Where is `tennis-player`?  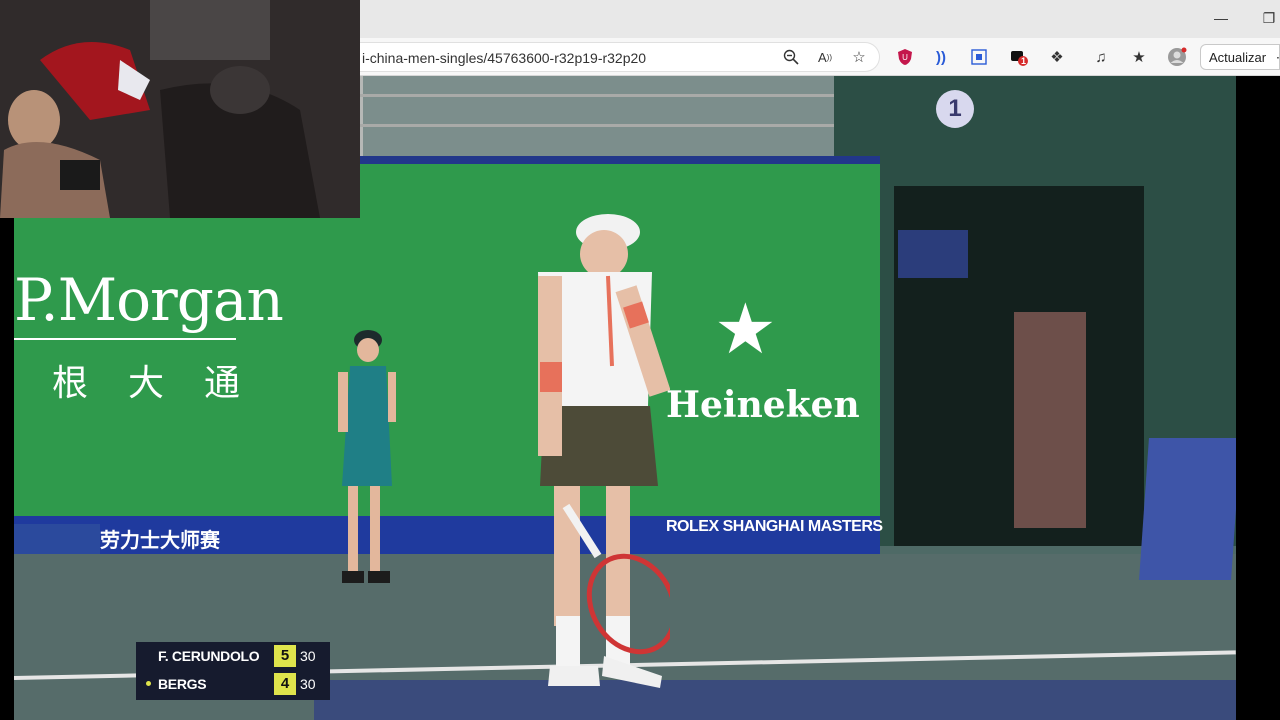
tennis-player is located at coordinates (604, 451).